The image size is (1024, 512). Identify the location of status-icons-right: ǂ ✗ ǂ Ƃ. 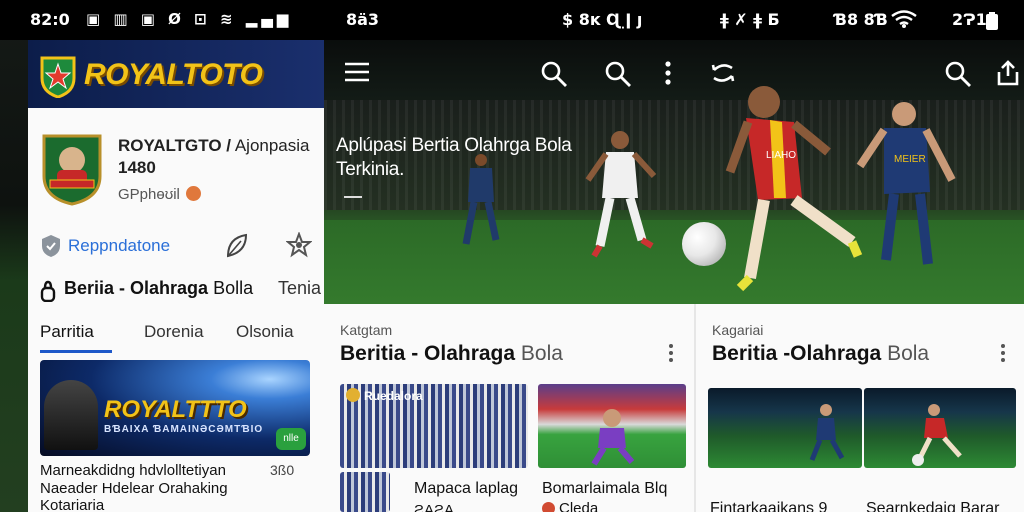
(750, 19).